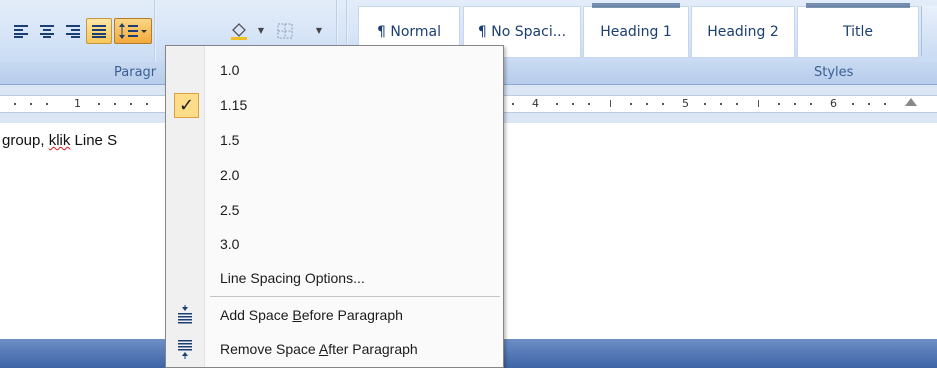 The image size is (937, 368). What do you see at coordinates (834, 72) in the screenshot?
I see `styles-group-label: Styles` at bounding box center [834, 72].